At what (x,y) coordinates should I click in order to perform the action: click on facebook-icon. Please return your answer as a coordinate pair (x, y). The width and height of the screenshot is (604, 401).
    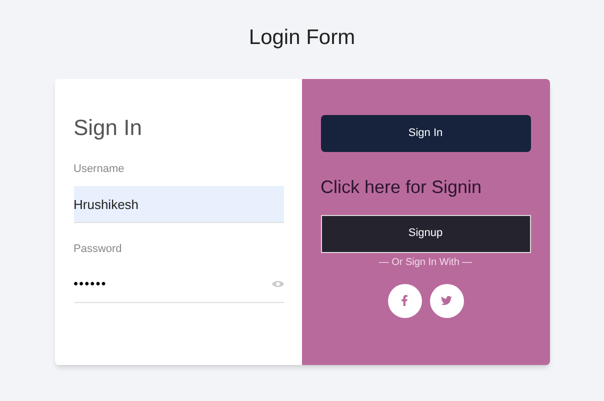
    Looking at the image, I should click on (404, 300).